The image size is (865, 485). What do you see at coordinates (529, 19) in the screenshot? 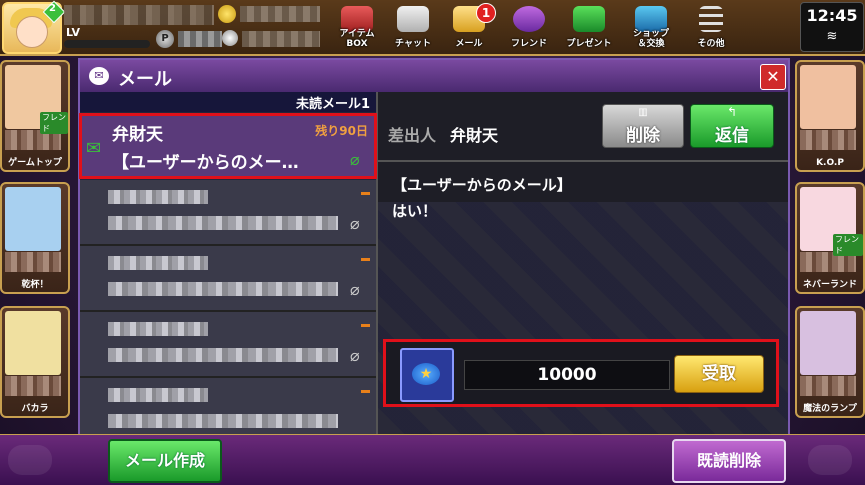
I see `friends-icon` at bounding box center [529, 19].